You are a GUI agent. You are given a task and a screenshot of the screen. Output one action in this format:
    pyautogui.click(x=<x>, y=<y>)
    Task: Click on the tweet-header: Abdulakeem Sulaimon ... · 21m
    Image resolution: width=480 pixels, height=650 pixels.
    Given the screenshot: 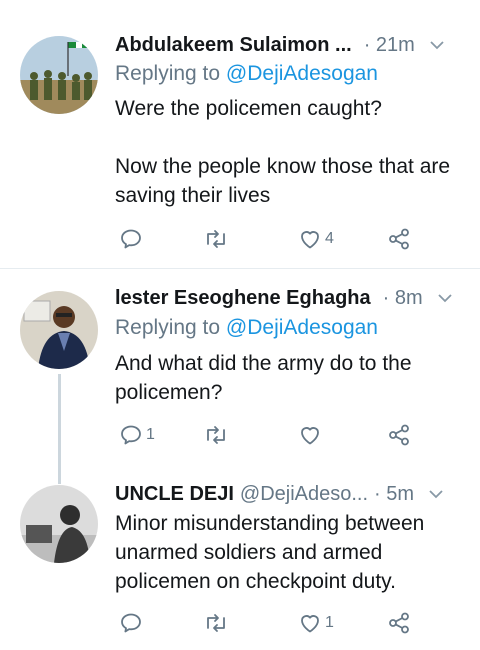 What is the action you would take?
    pyautogui.click(x=290, y=45)
    